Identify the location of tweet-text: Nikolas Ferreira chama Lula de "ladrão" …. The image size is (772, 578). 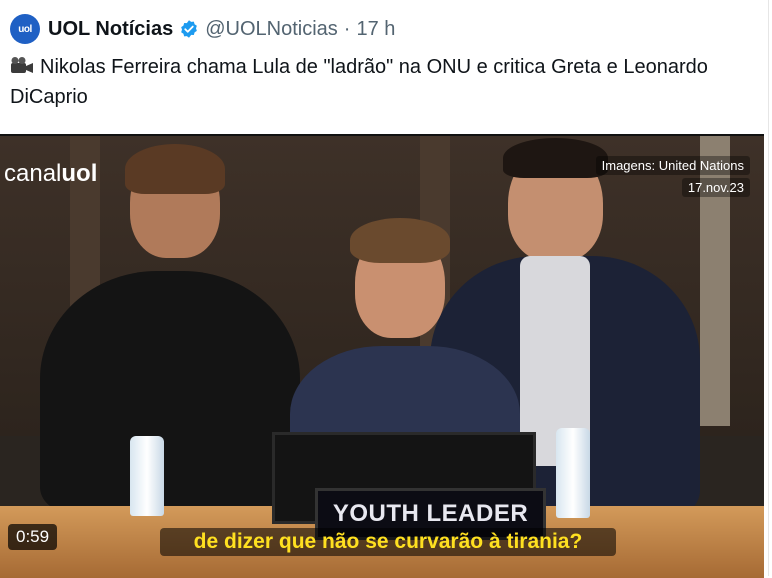
(380, 82).